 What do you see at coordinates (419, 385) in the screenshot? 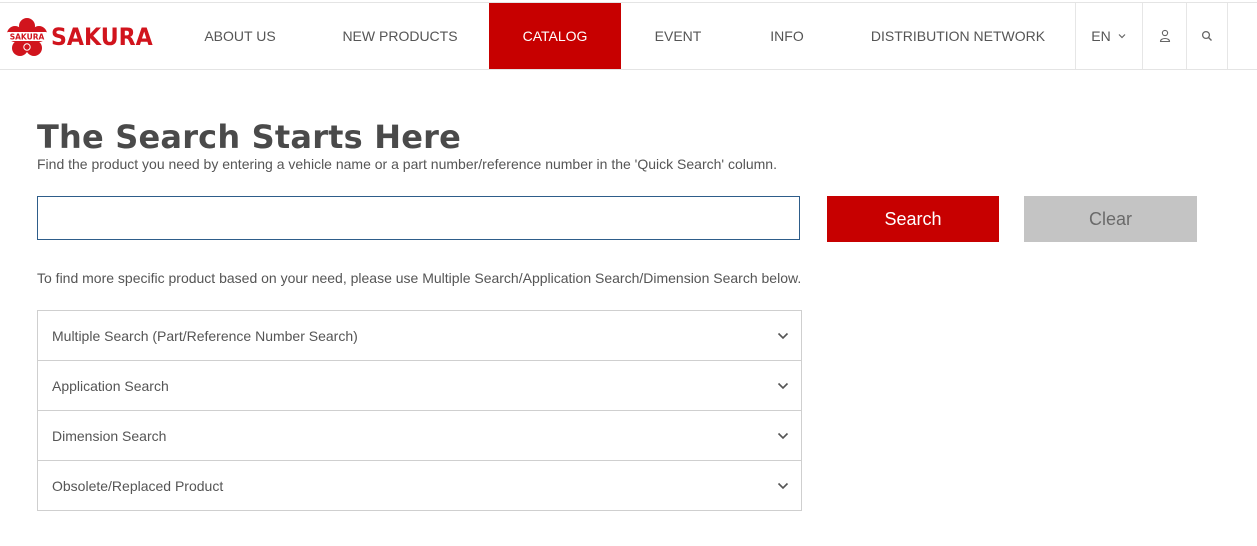
I see `accordion-application-search: Application Search` at bounding box center [419, 385].